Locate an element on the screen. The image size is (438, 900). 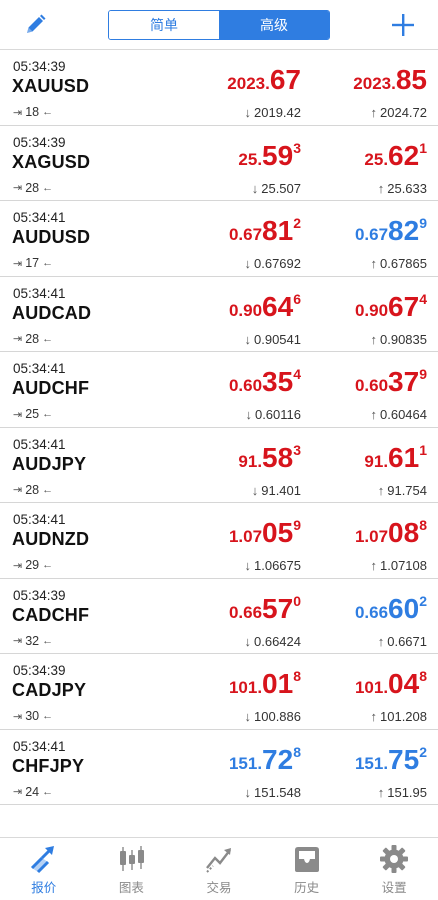
bid-price-fraction: 4 is located at coordinates (297, 374).